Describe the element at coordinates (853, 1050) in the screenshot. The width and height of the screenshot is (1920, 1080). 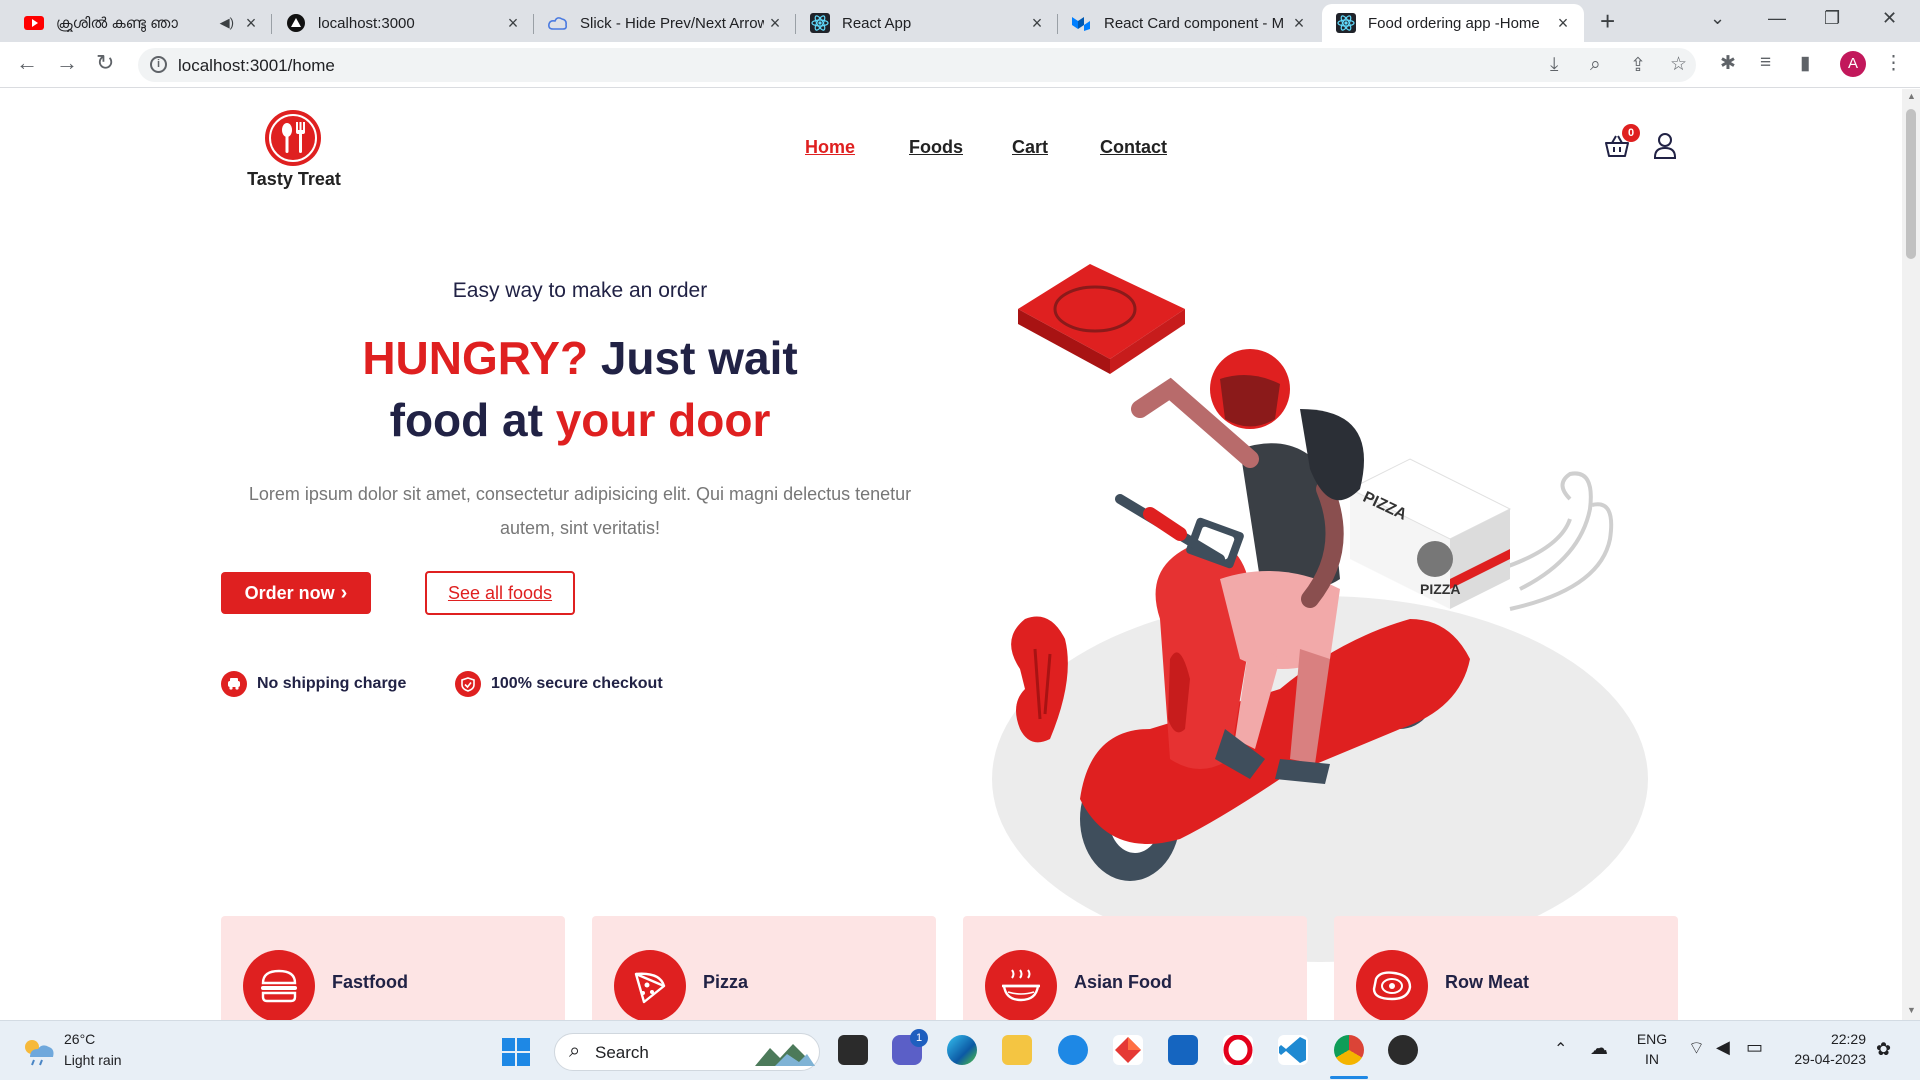
I see `task-view-icon` at that location.